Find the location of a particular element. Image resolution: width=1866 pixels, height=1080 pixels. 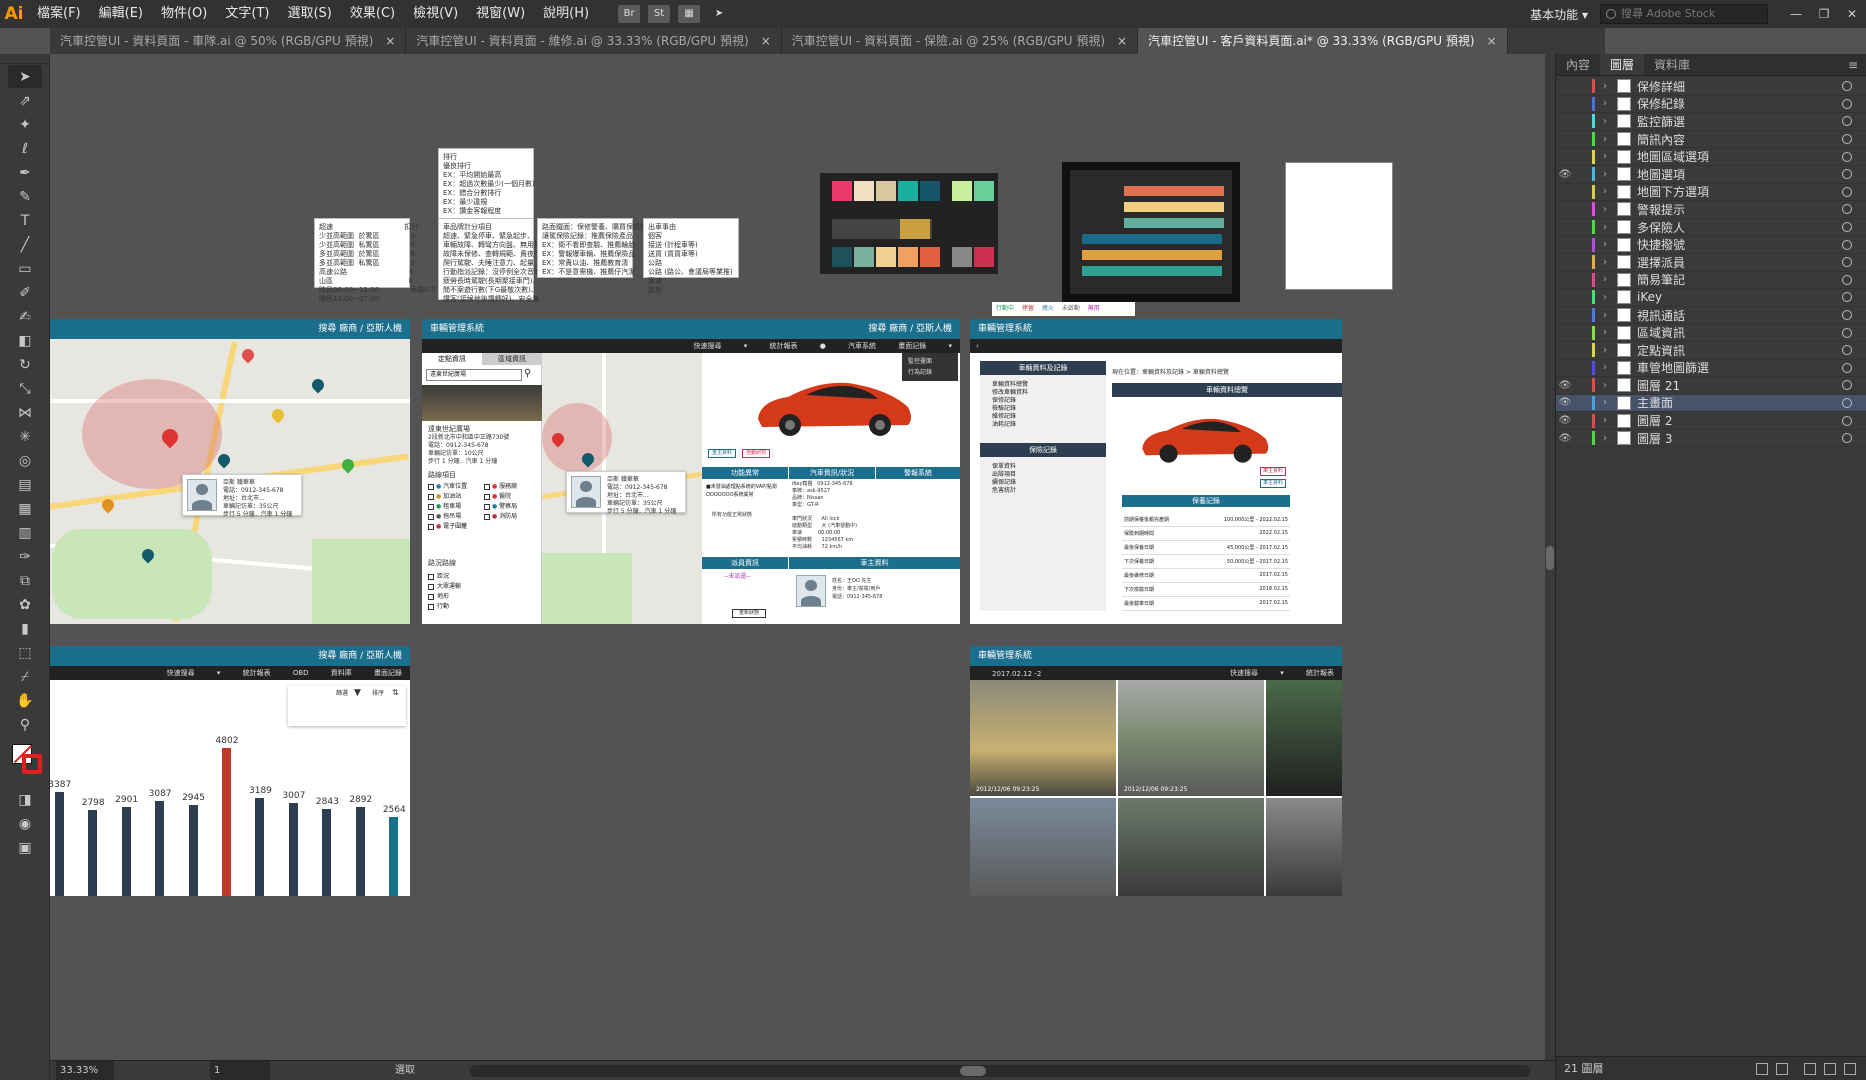

tab-properties: 內容 is located at coordinates (1578, 64).